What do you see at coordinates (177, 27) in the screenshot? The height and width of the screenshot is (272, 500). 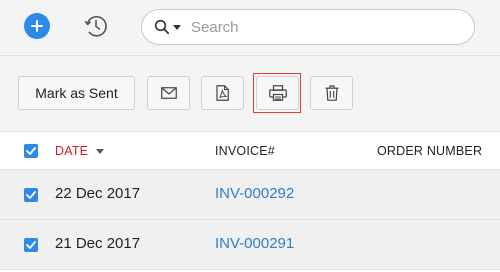 I see `search-filter-dropdown-icon` at bounding box center [177, 27].